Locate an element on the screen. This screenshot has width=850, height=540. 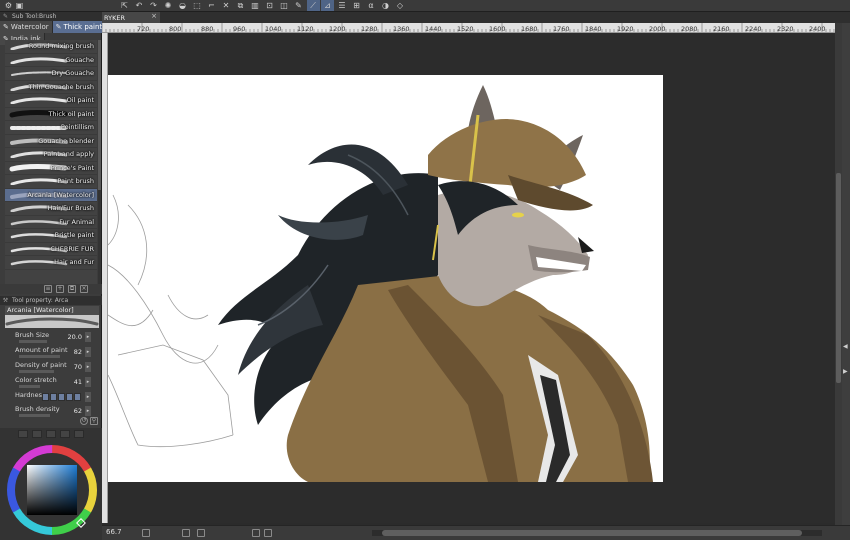
paste-icon: ▥ is located at coordinates (255, 5).